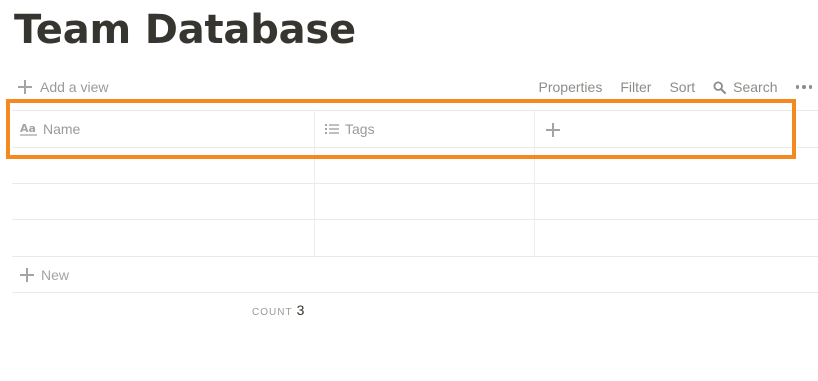 The height and width of the screenshot is (381, 818). Describe the element at coordinates (571, 87) in the screenshot. I see `properties-button: Properties` at that location.